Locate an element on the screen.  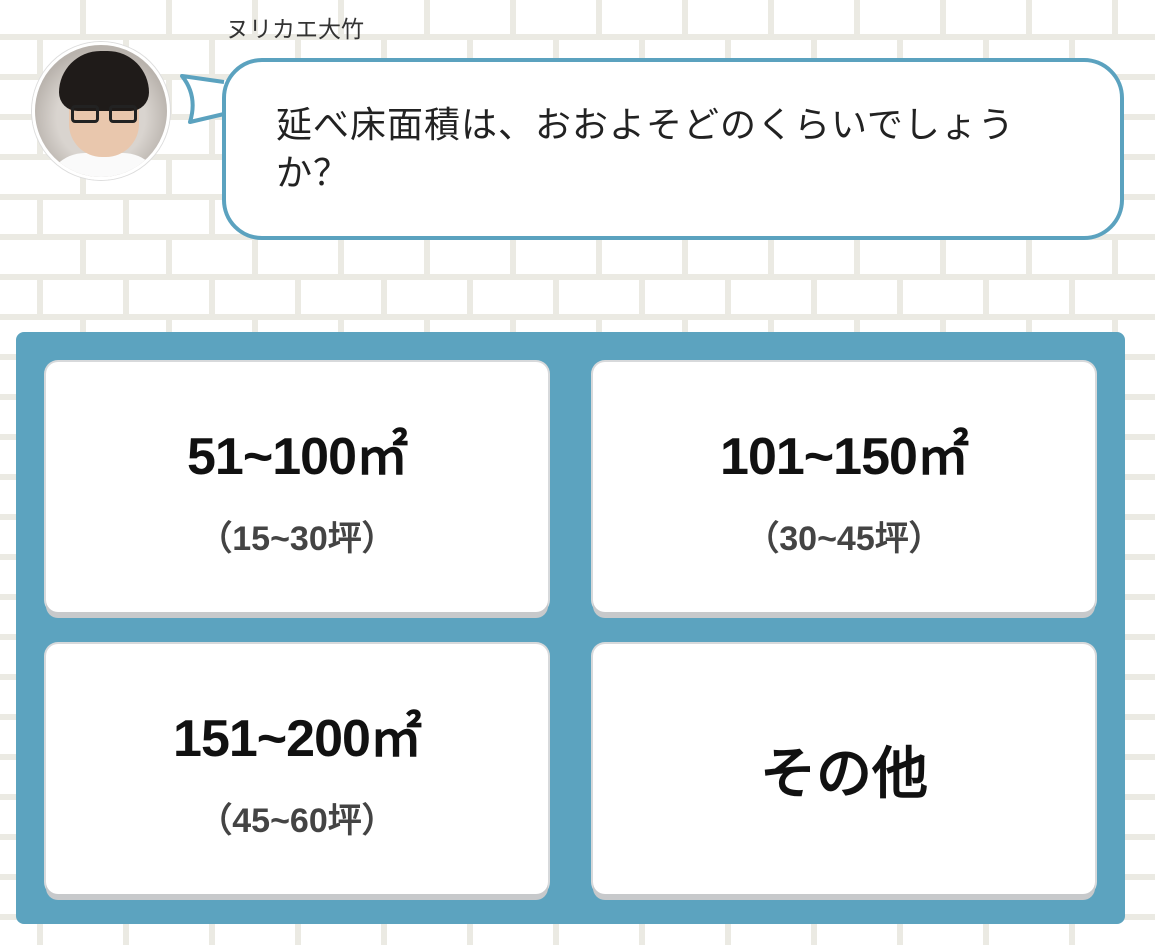
option-main-label: 51~100㎡ is located at coordinates (297, 457).